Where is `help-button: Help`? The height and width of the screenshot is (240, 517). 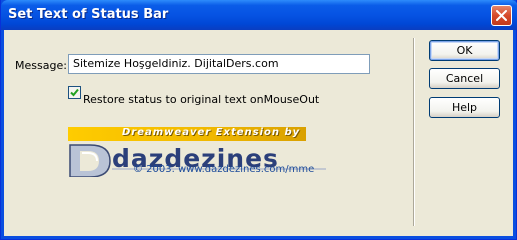
help-button: Help is located at coordinates (464, 107).